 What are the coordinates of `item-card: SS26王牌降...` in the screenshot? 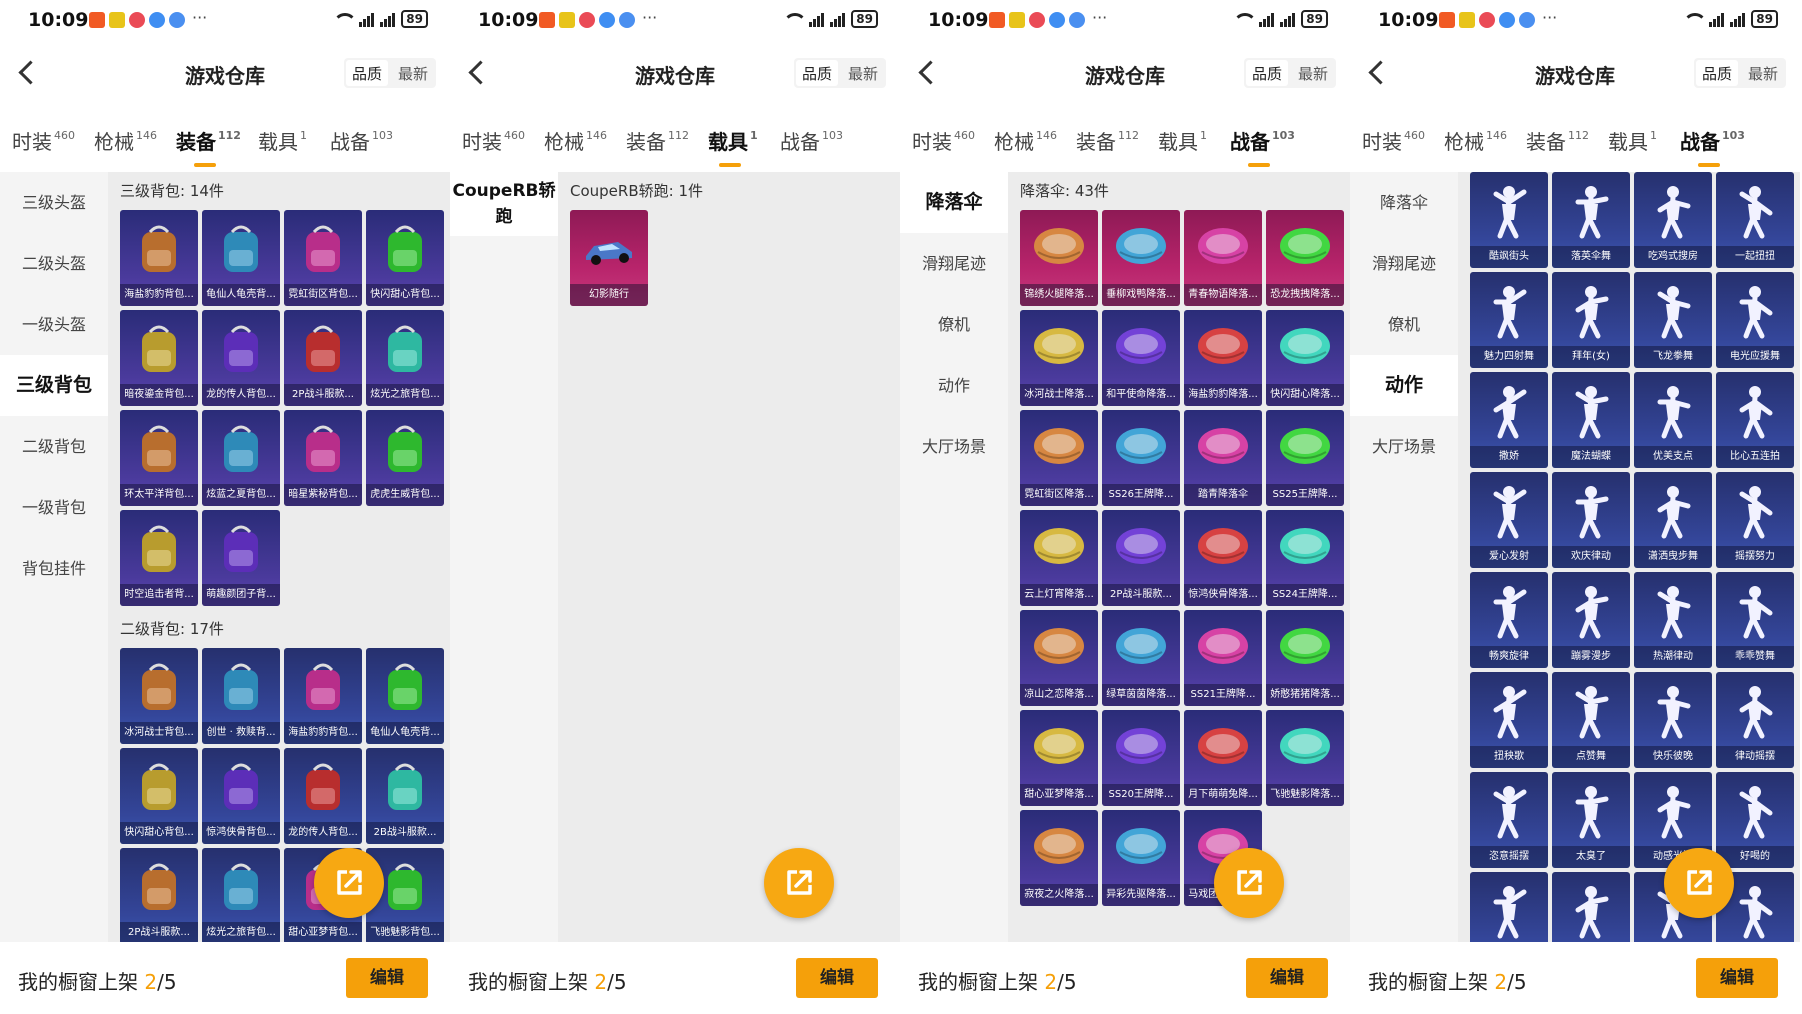 It's located at (1141, 458).